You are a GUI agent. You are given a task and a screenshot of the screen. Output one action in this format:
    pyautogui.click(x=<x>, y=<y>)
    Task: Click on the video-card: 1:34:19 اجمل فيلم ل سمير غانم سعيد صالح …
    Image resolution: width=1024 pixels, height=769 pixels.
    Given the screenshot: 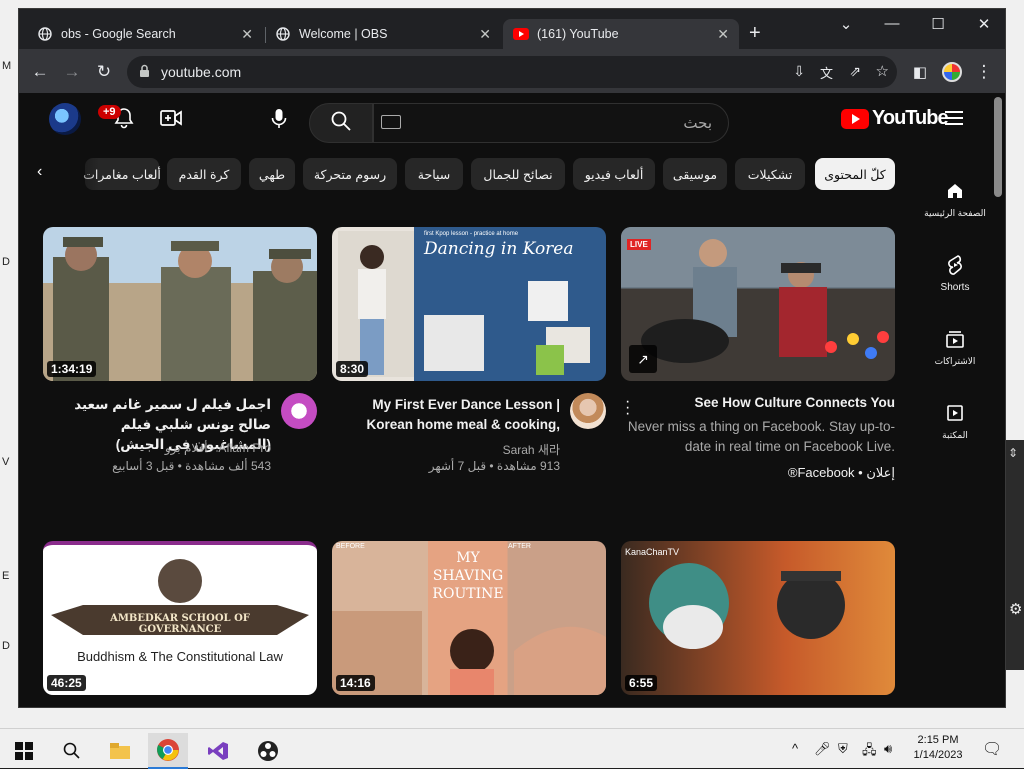 What is the action you would take?
    pyautogui.click(x=180, y=355)
    